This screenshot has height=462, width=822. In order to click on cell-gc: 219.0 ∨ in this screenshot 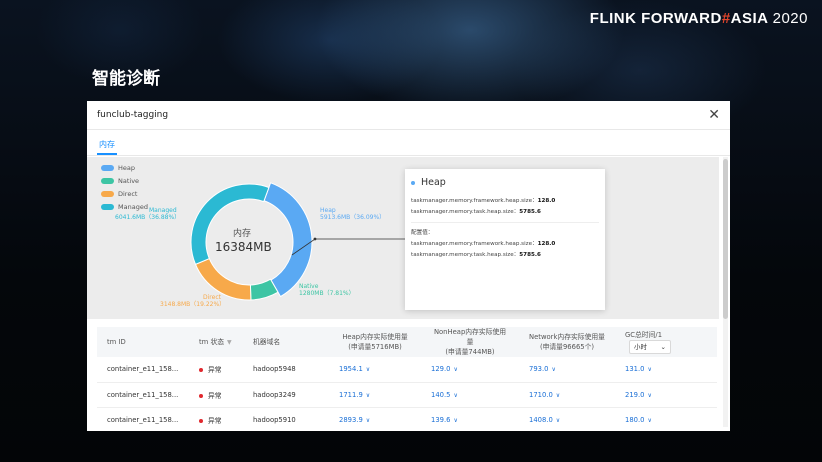, I will do `click(666, 395)`.